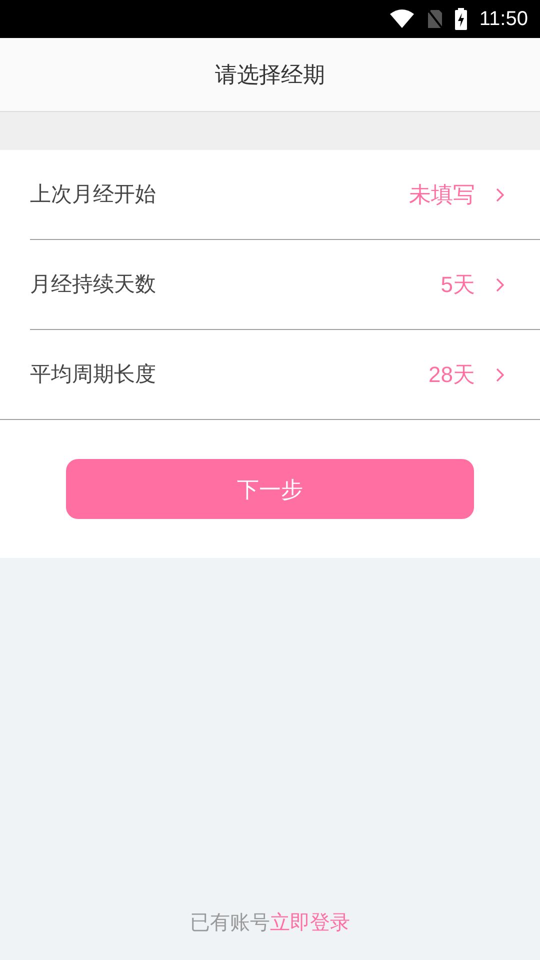  Describe the element at coordinates (503, 19) in the screenshot. I see `clock: 11:50` at that location.